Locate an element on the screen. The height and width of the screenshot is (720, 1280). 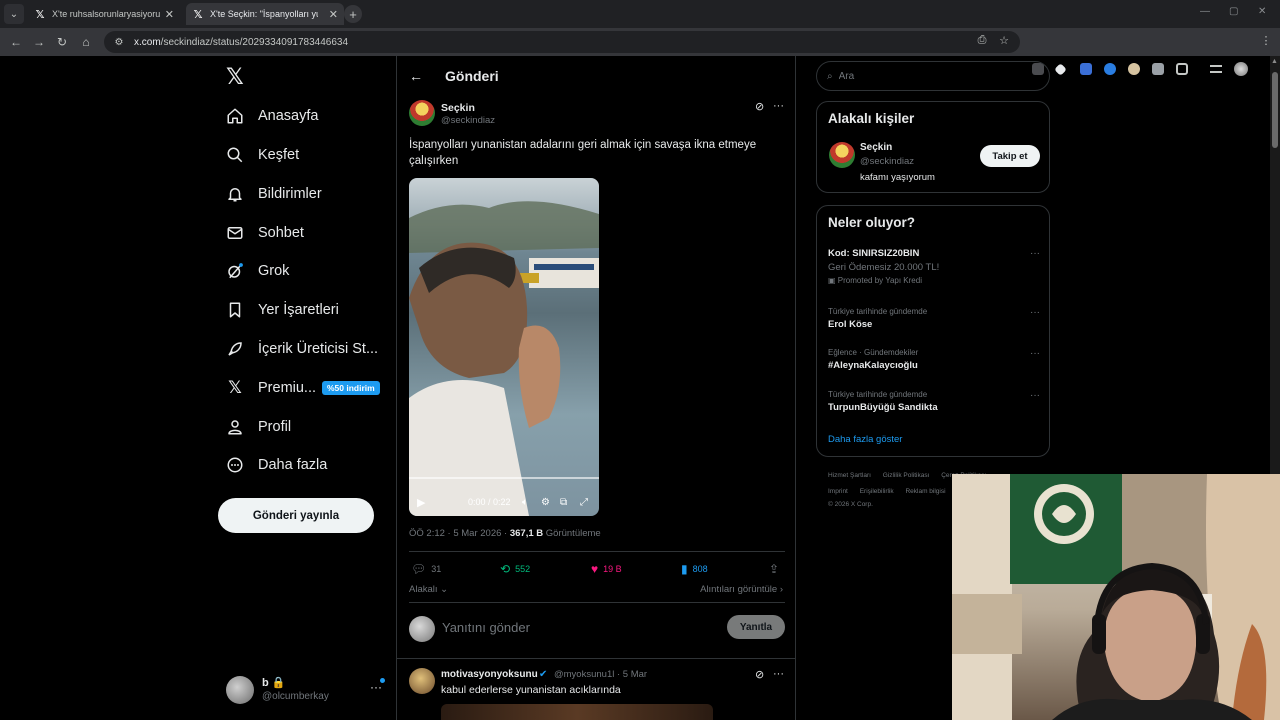
reply-media is located at coordinates (577, 712).